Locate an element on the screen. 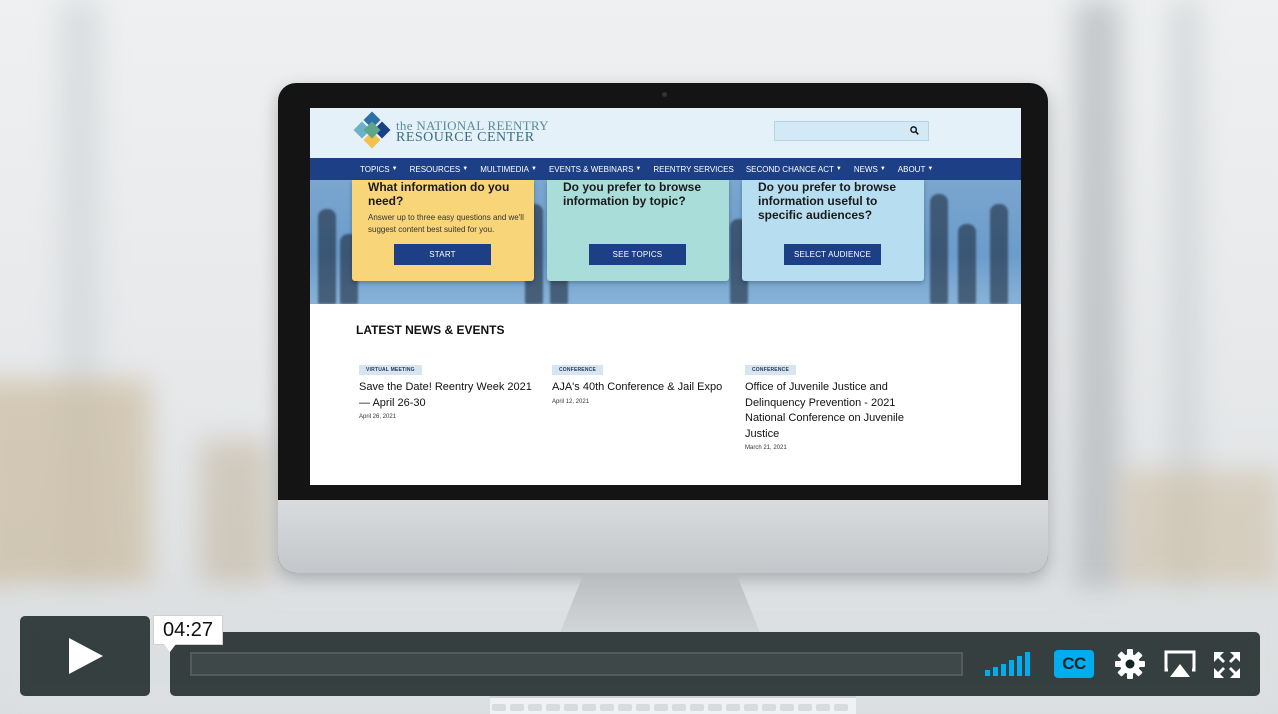 This screenshot has width=1278, height=714. play-button is located at coordinates (85, 656).